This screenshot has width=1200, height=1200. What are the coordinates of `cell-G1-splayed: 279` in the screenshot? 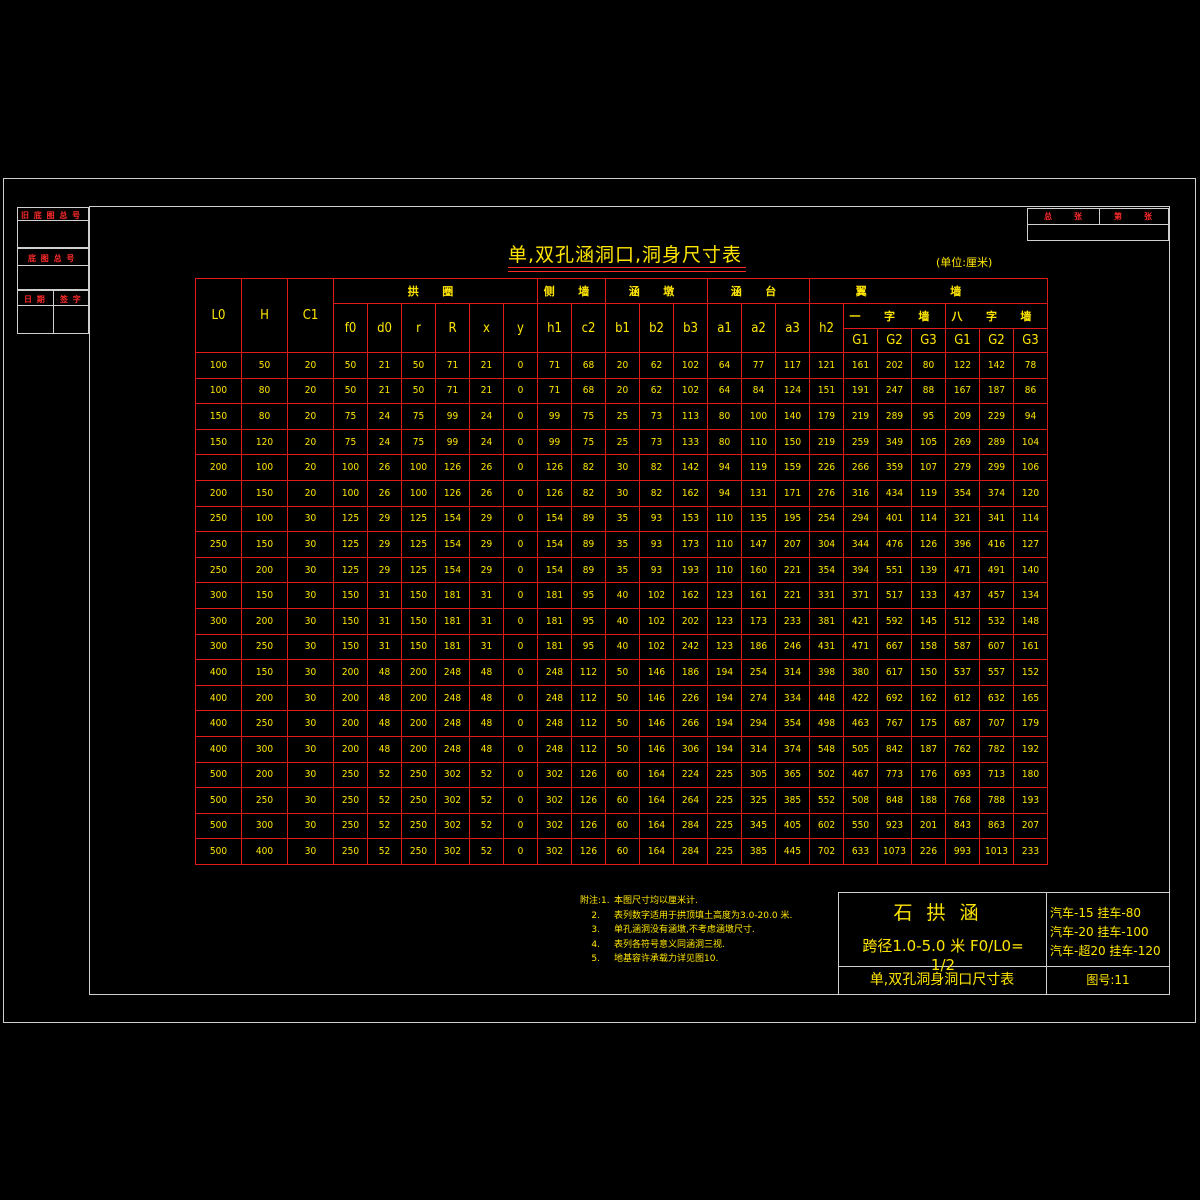 It's located at (962, 467).